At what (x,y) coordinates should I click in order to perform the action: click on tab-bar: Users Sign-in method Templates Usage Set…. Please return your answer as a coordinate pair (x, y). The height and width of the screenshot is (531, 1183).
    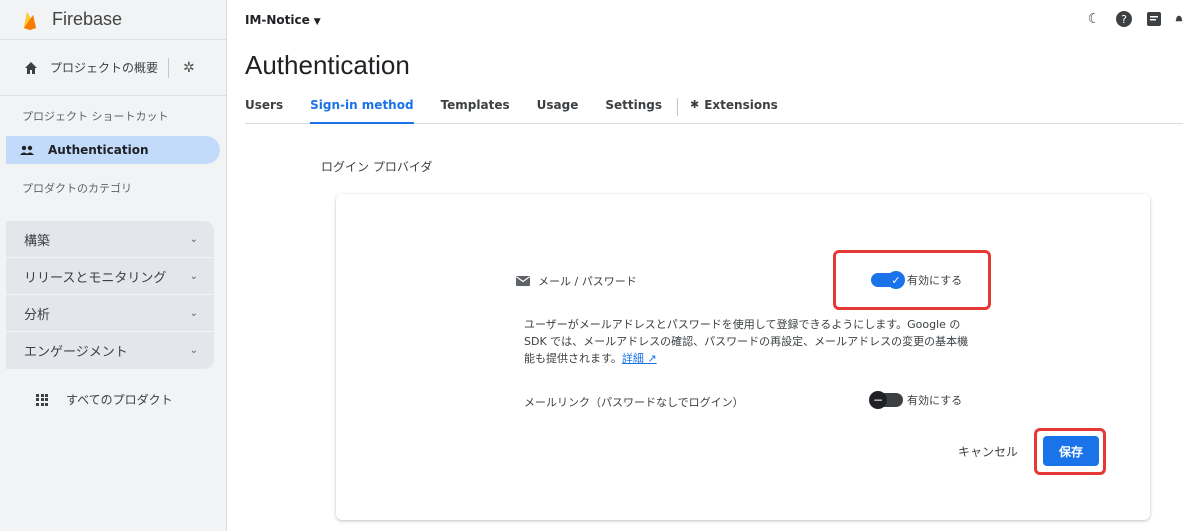
    Looking at the image, I should click on (714, 111).